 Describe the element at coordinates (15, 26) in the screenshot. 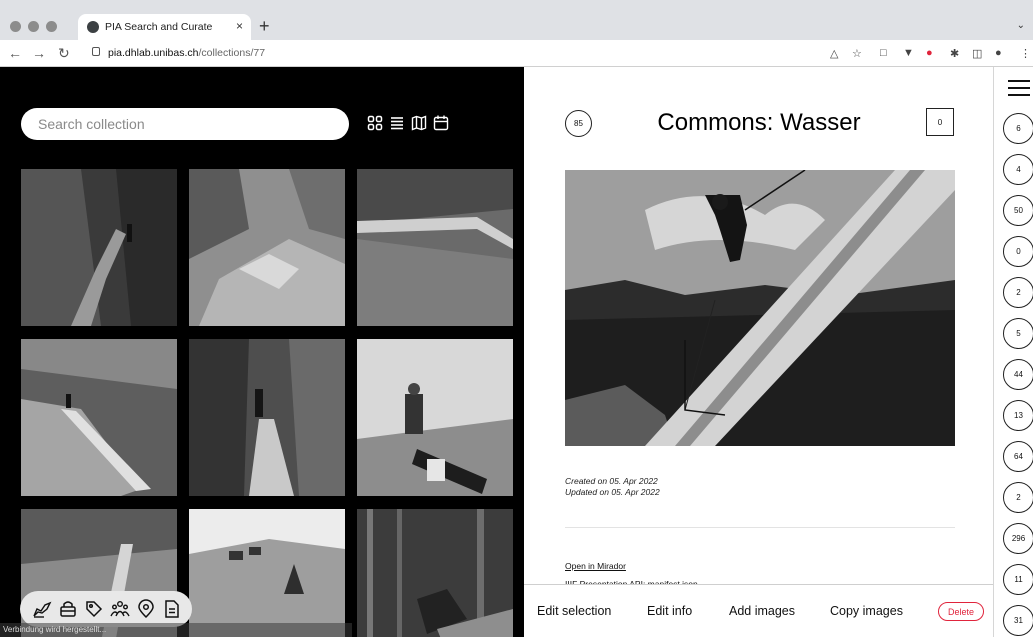

I see `close-window-button` at that location.